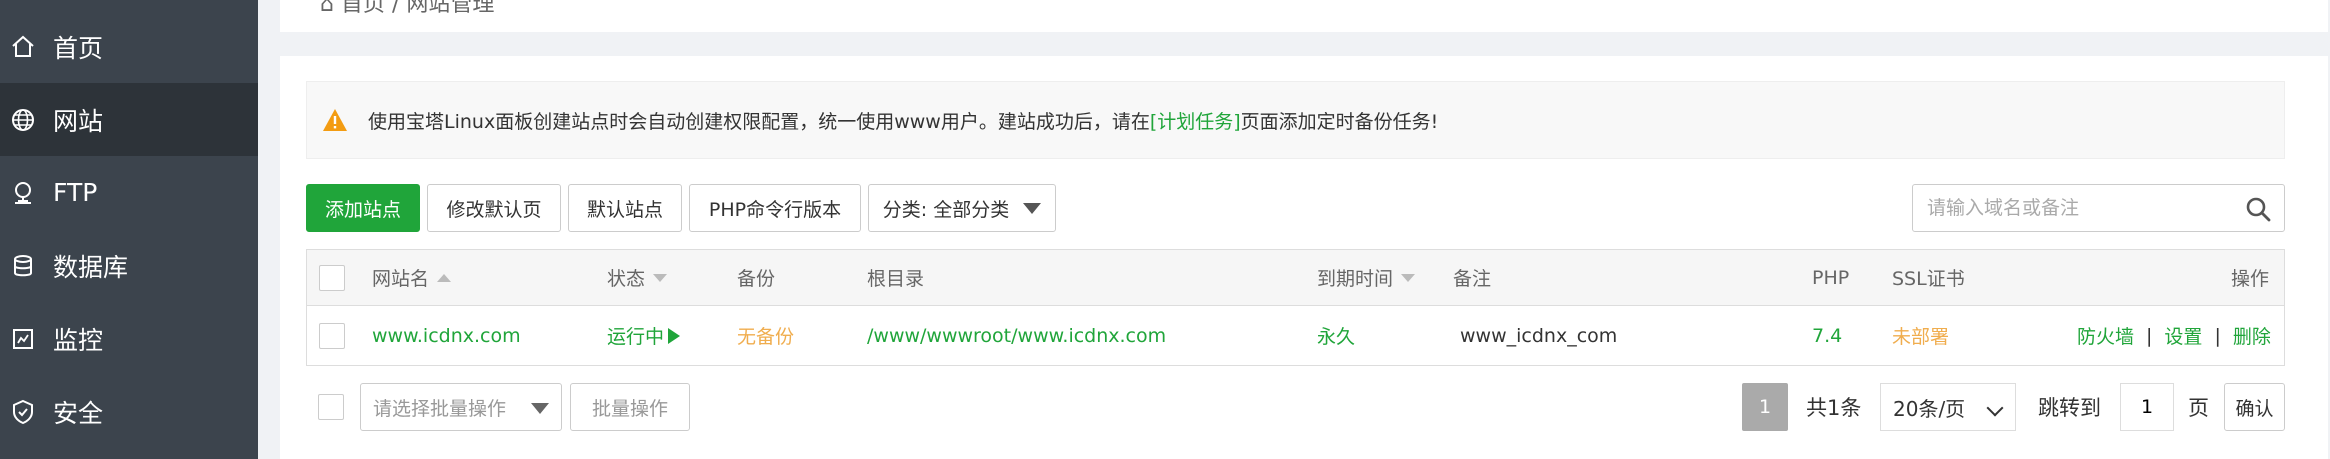 The height and width of the screenshot is (459, 2330). What do you see at coordinates (1995, 408) in the screenshot?
I see `chevron-down-icon` at bounding box center [1995, 408].